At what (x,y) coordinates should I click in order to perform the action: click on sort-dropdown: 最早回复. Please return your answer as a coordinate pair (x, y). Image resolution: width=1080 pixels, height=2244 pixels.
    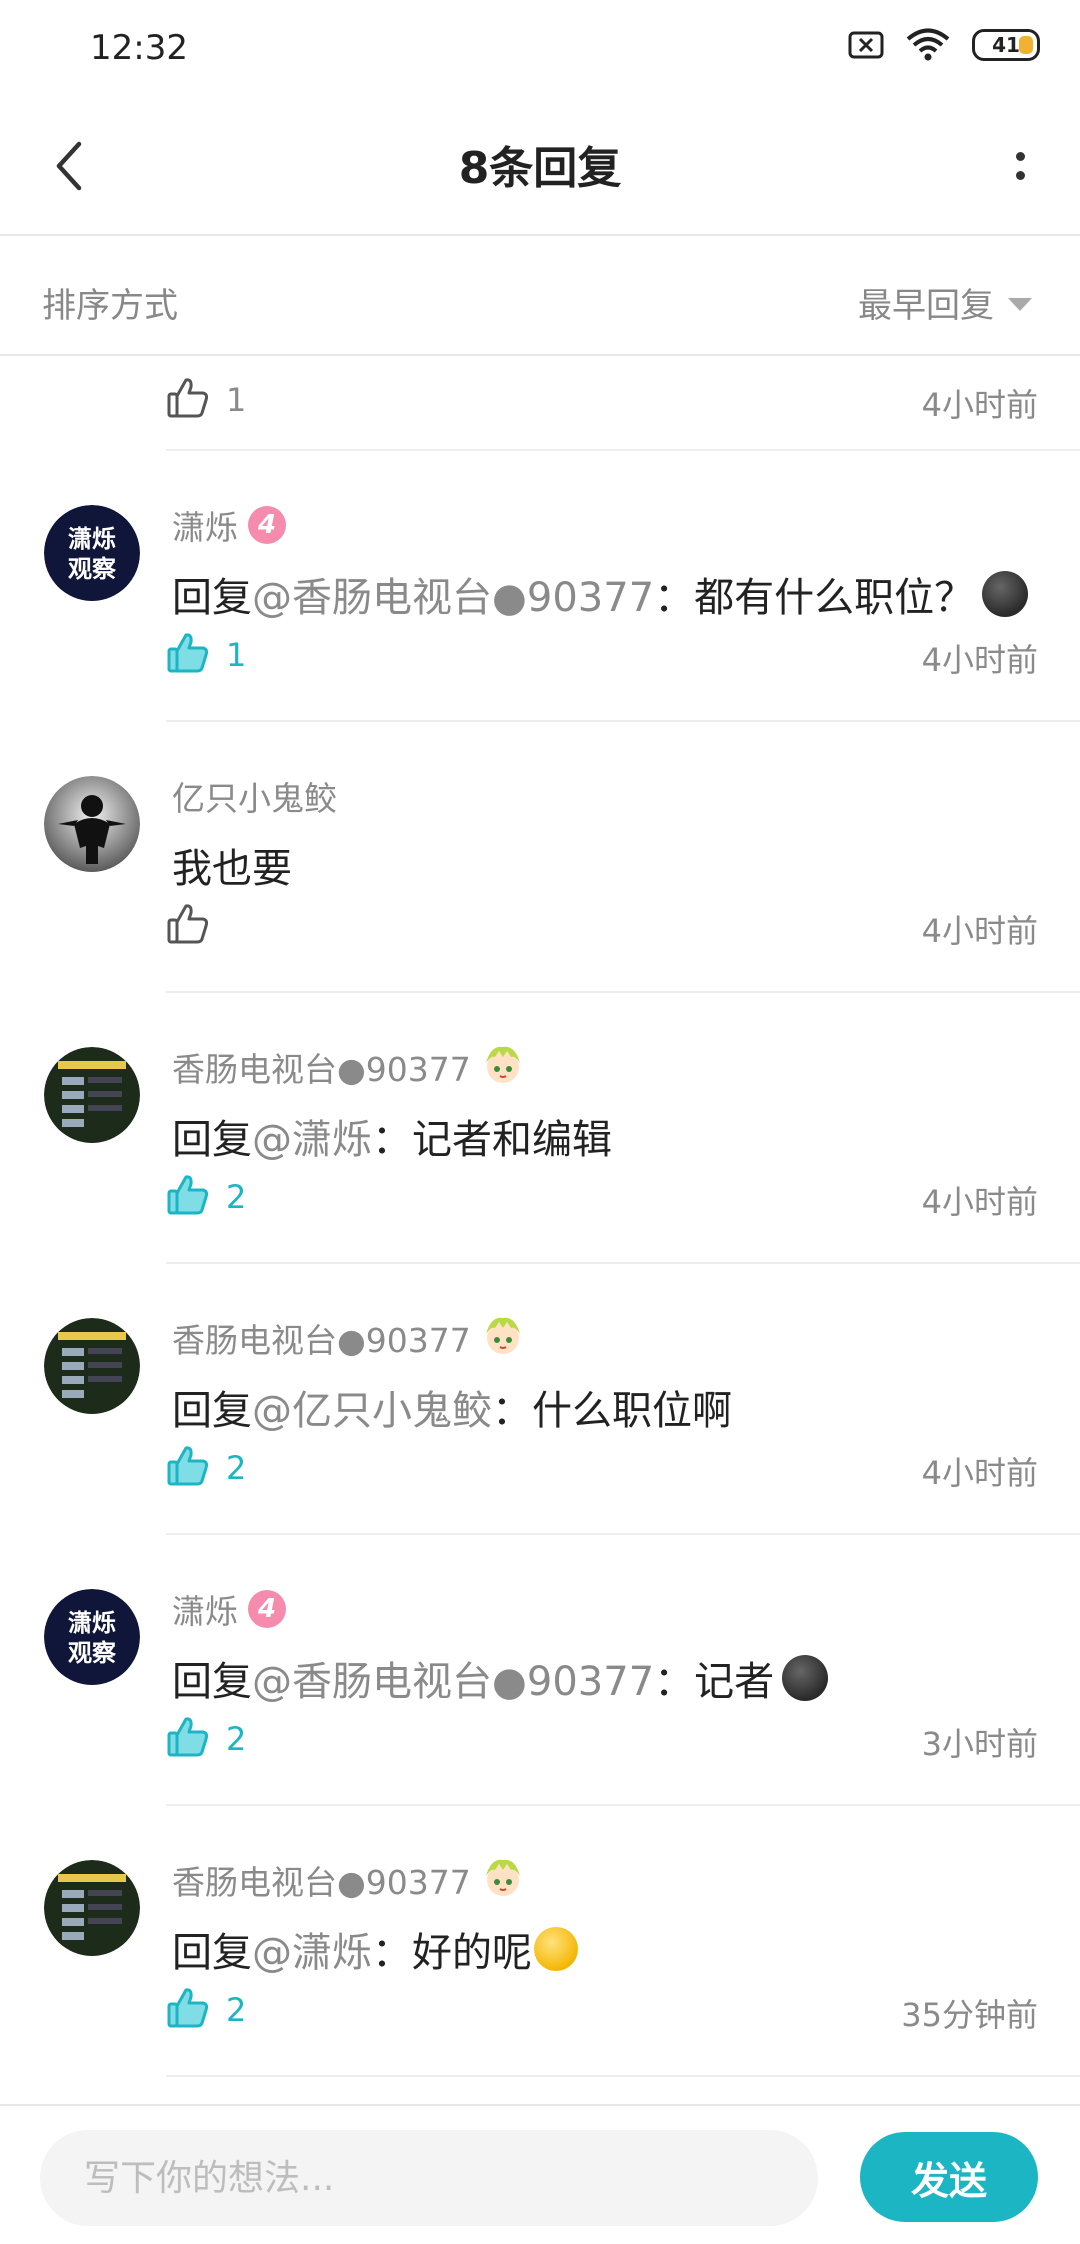
    Looking at the image, I should click on (945, 302).